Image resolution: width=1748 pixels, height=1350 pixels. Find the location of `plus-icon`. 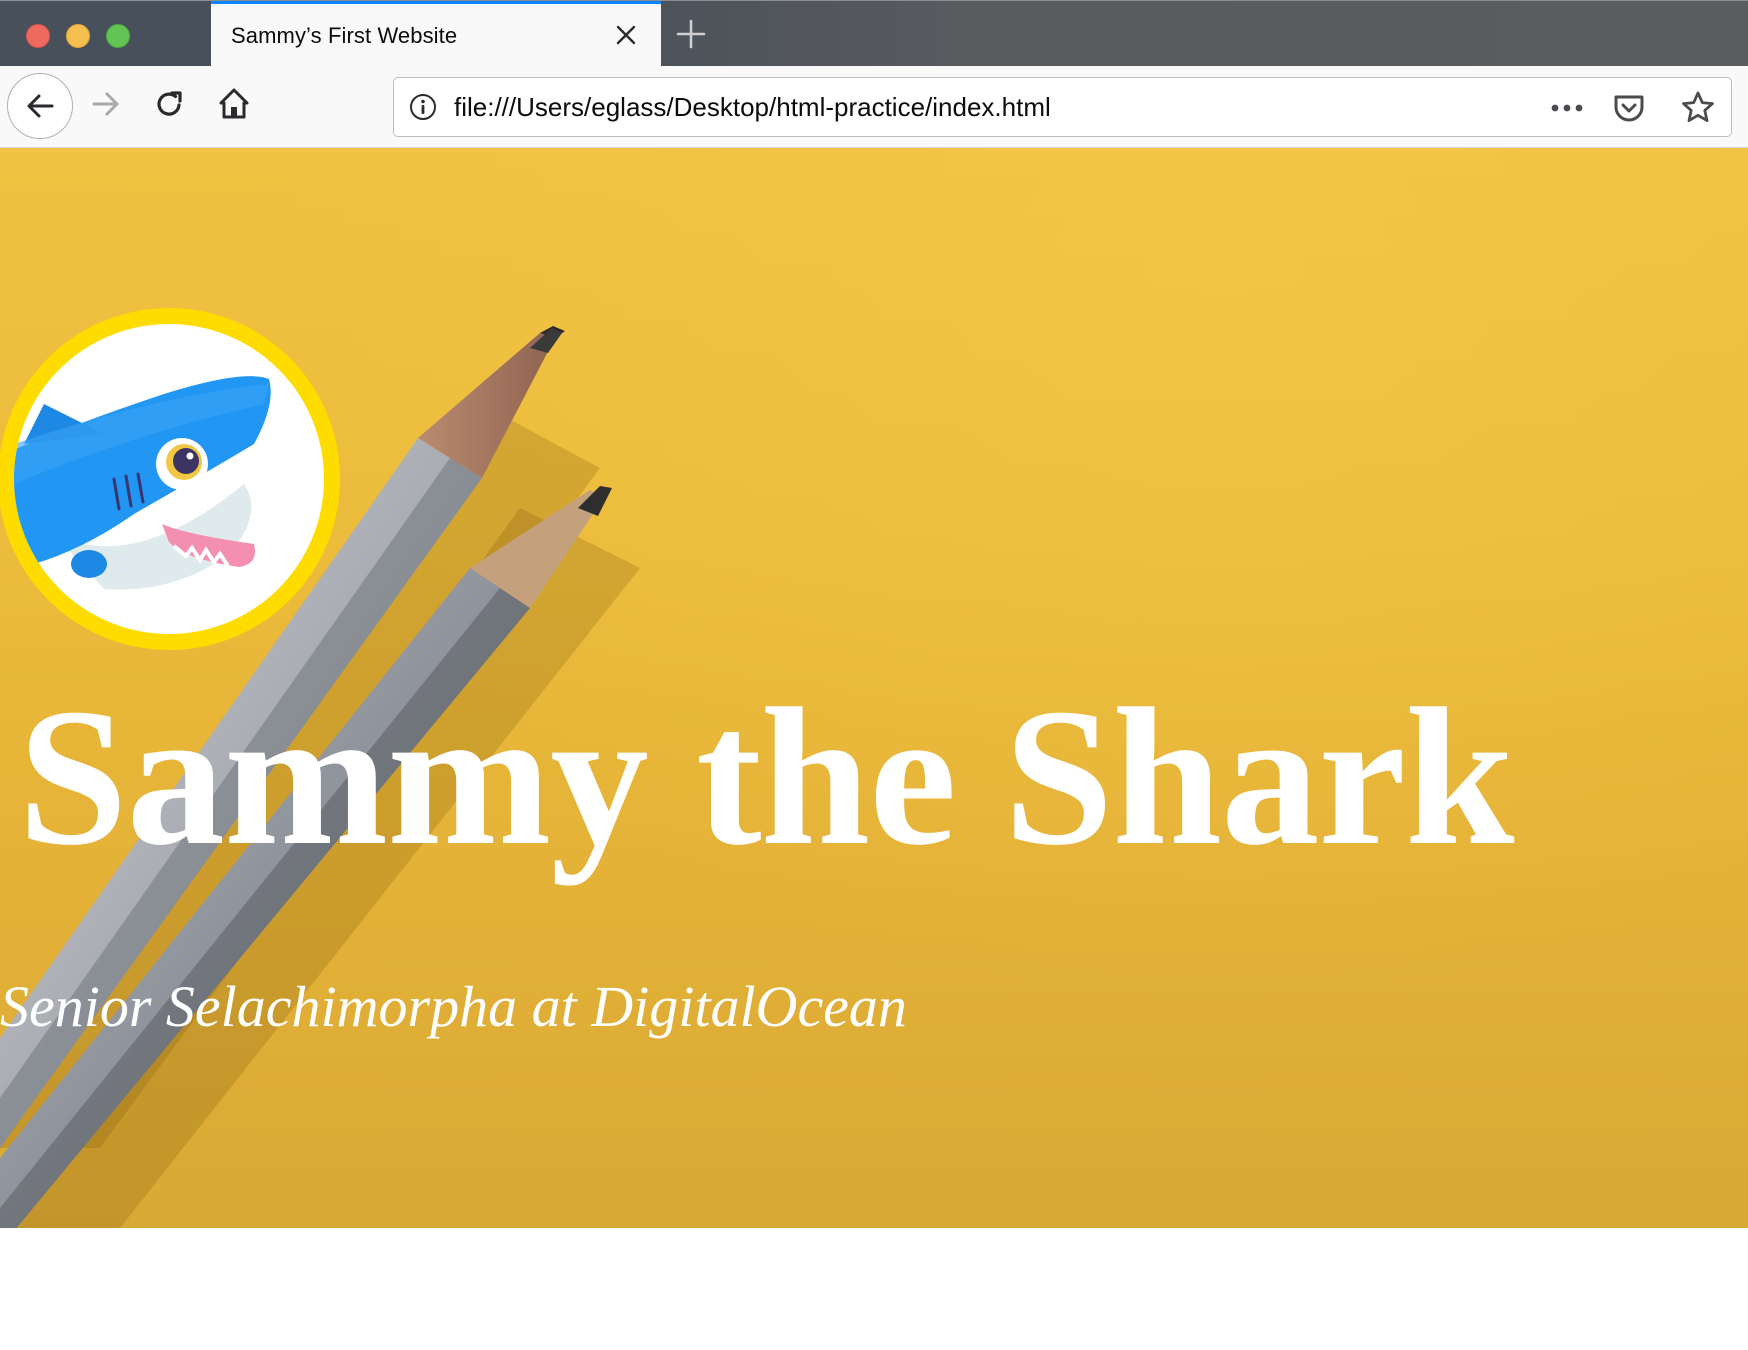

plus-icon is located at coordinates (691, 34).